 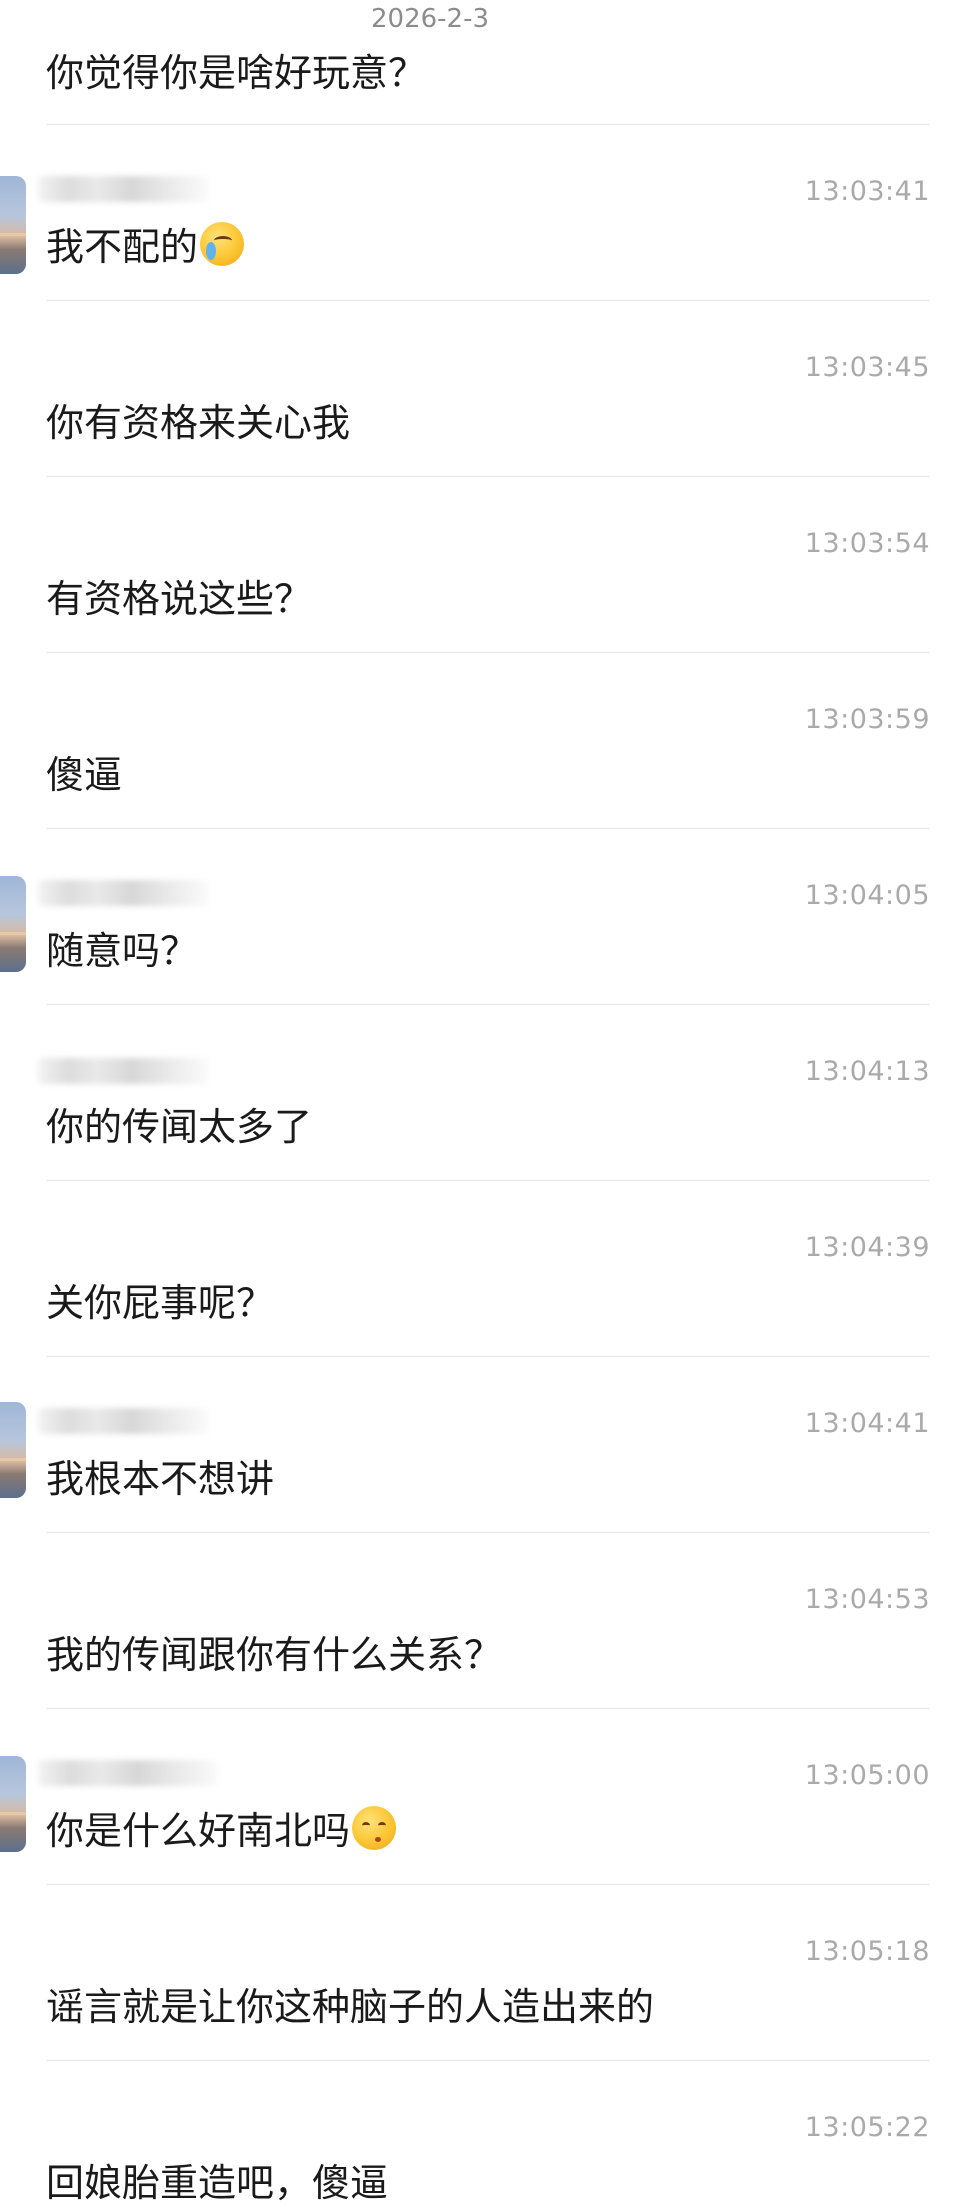 I want to click on message-text: 关你屁事呢？, so click(x=160, y=1303).